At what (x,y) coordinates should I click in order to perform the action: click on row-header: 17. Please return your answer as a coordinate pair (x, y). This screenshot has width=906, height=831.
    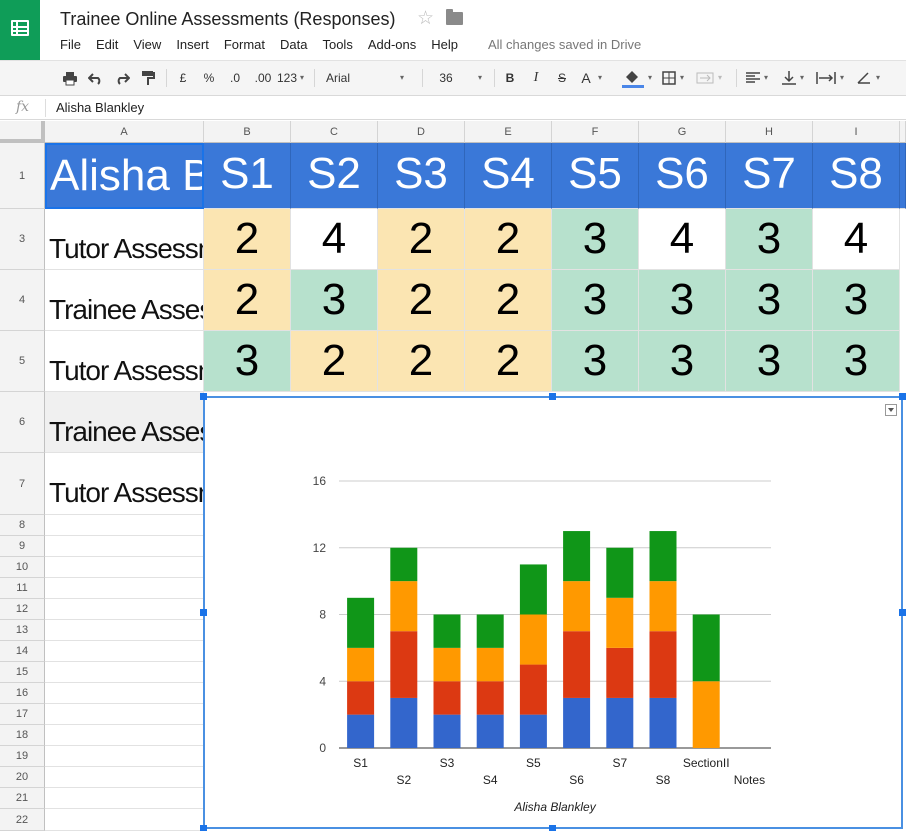
    Looking at the image, I should click on (22, 714).